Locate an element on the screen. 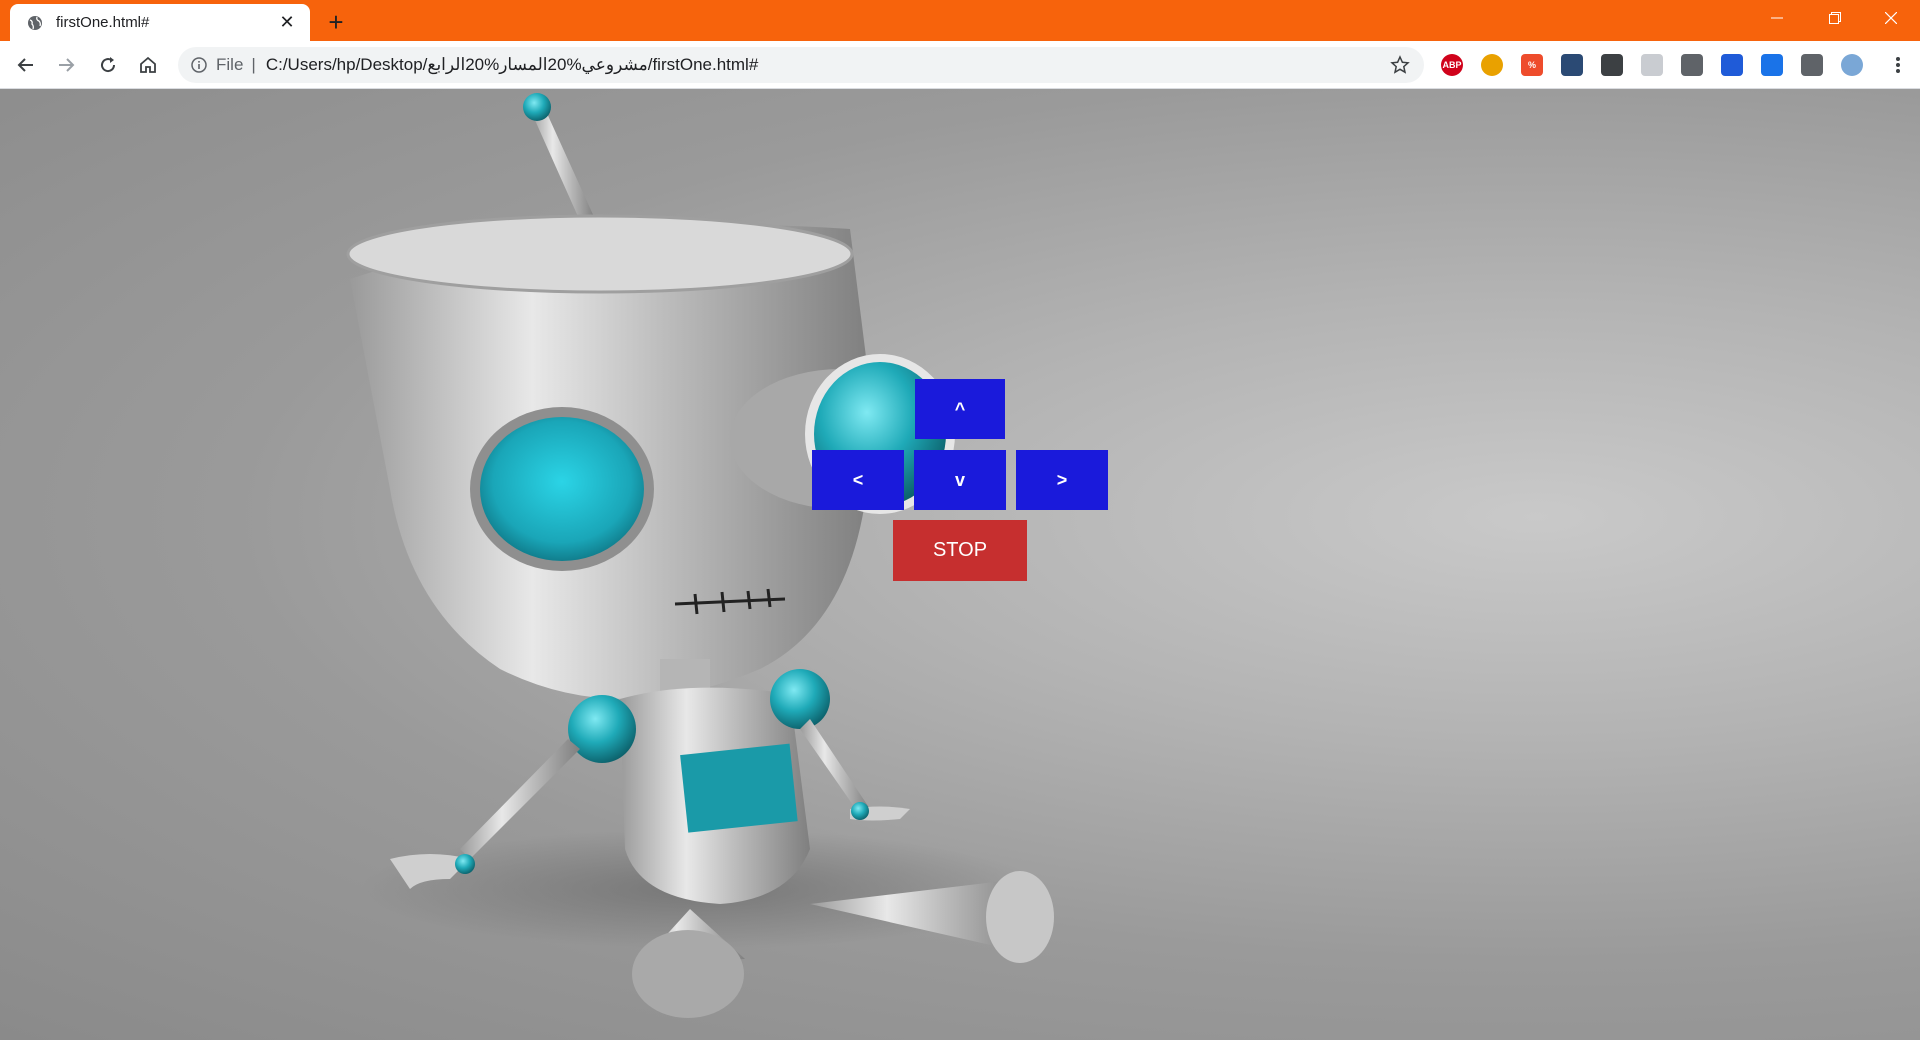 Image resolution: width=1920 pixels, height=1040 pixels. tab-strip: firstOne.html# ✕ + is located at coordinates (960, 20).